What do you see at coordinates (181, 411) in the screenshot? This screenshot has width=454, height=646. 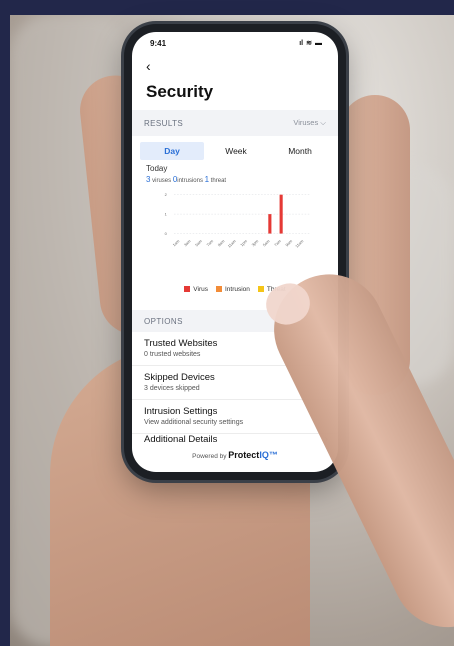 I see `option-title: Intrusion Settings` at bounding box center [181, 411].